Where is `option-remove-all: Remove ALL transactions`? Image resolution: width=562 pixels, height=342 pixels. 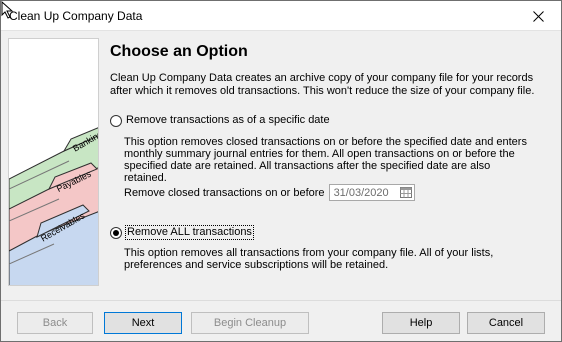 option-remove-all: Remove ALL transactions is located at coordinates (182, 232).